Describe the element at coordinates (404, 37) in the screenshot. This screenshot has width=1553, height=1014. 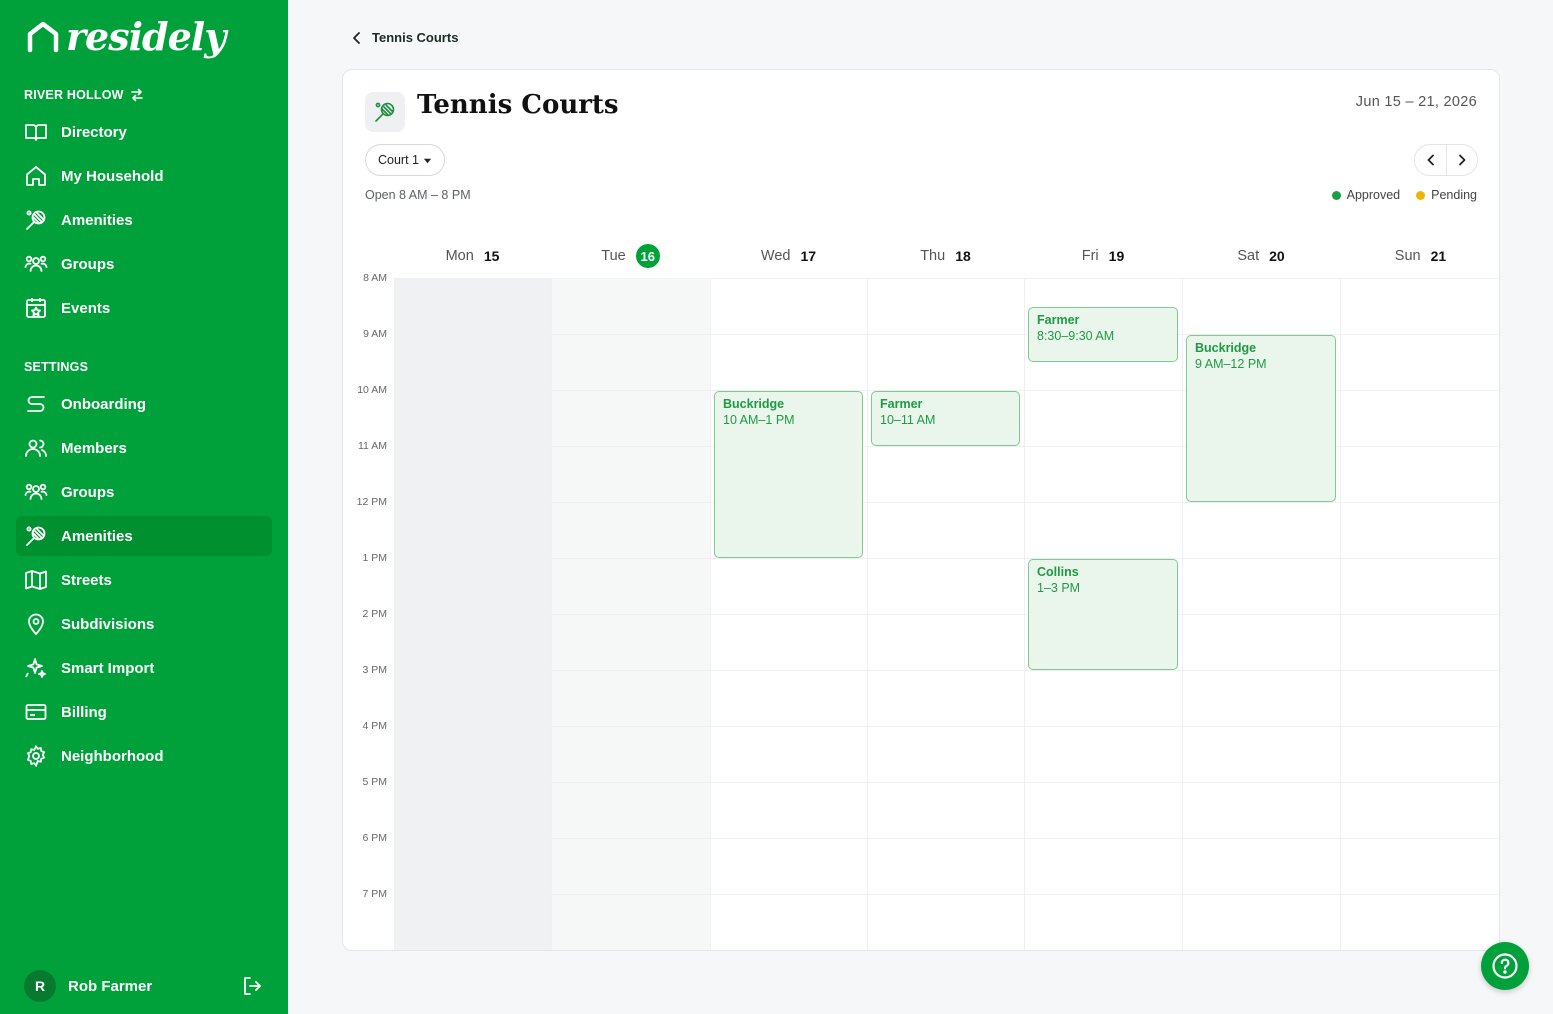
I see `back-link: Tennis Courts` at that location.